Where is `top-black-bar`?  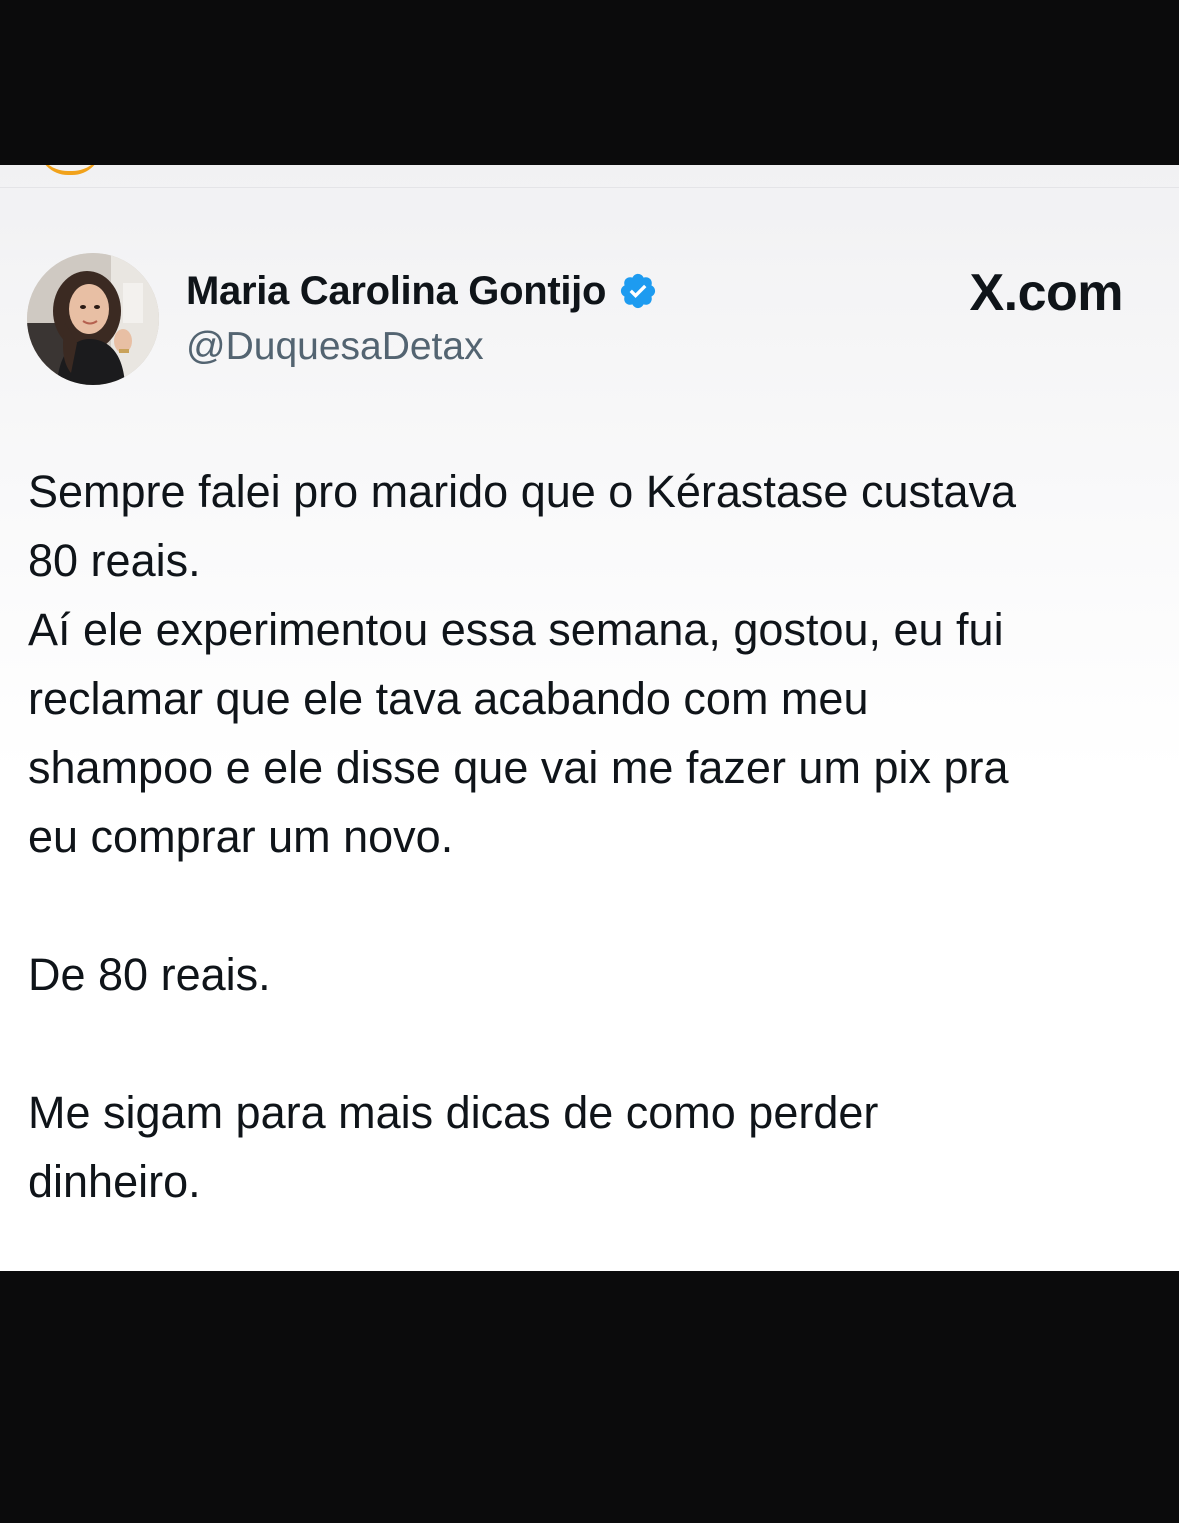 top-black-bar is located at coordinates (589, 82).